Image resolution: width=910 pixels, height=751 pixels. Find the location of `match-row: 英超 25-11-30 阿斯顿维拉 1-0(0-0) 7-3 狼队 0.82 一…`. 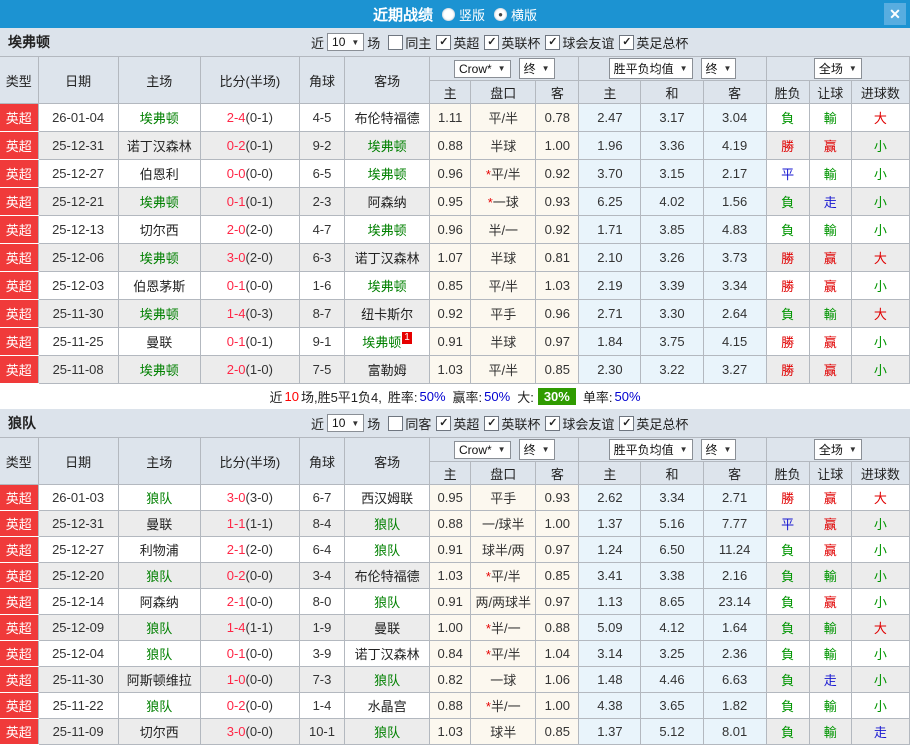

match-row: 英超 25-11-30 阿斯顿维拉 1-0(0-0) 7-3 狼队 0.82 一… is located at coordinates (455, 679).